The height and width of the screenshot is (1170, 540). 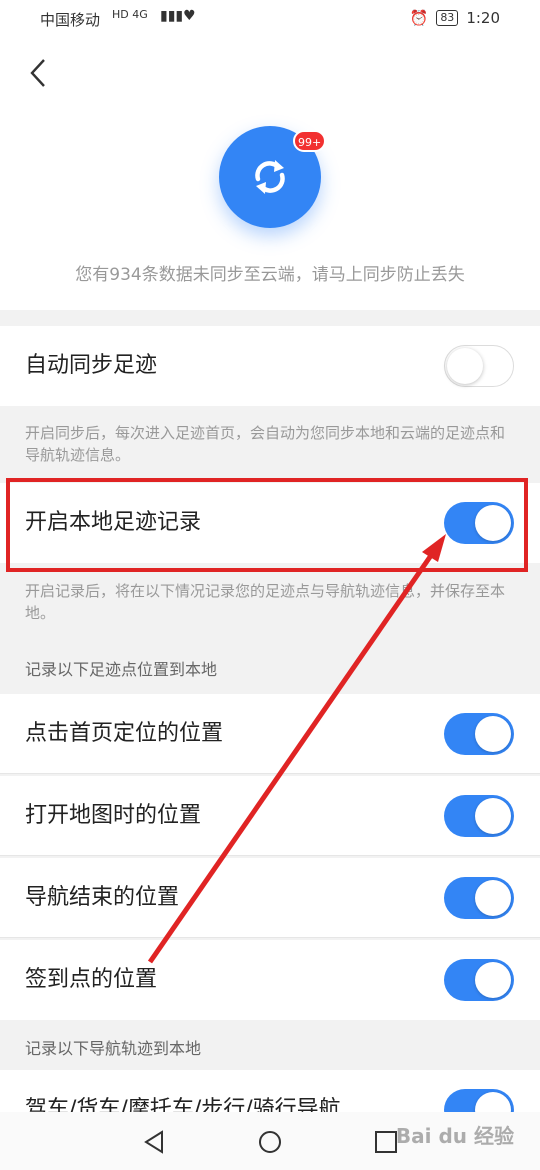 I want to click on auto-sync-label: 自动同步足迹, so click(x=91, y=365).